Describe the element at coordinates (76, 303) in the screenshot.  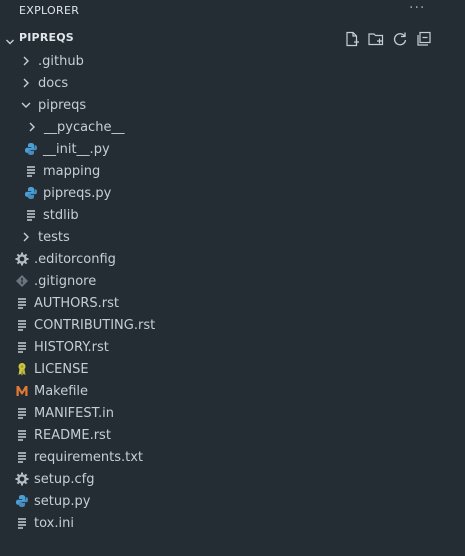
I see `tree-item-label: AUTHORS.rst` at that location.